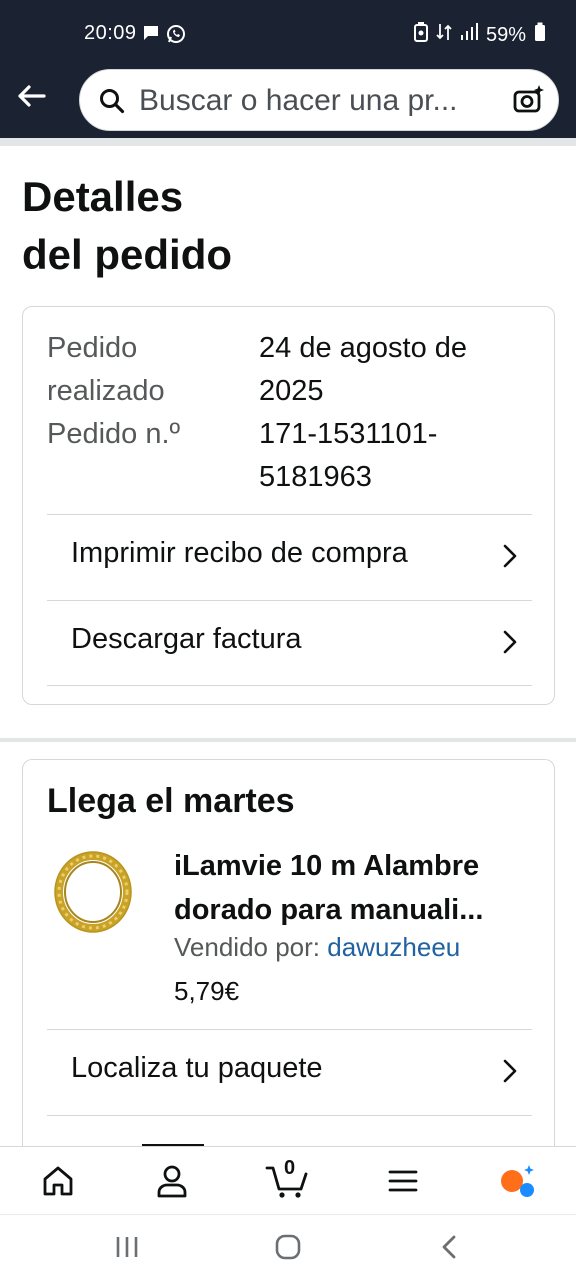 This screenshot has width=576, height=1280. Describe the element at coordinates (207, 991) in the screenshot. I see `product-price: 5,79€` at that location.